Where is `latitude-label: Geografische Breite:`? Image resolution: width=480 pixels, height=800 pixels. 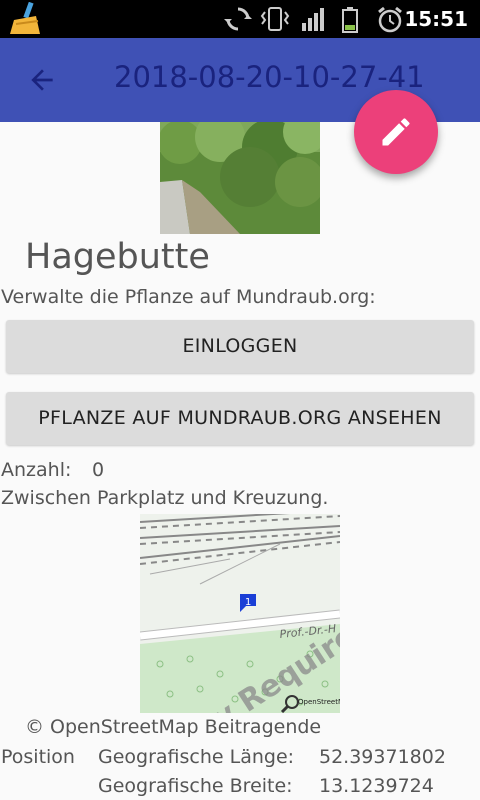 latitude-label: Geografische Breite: is located at coordinates (195, 786).